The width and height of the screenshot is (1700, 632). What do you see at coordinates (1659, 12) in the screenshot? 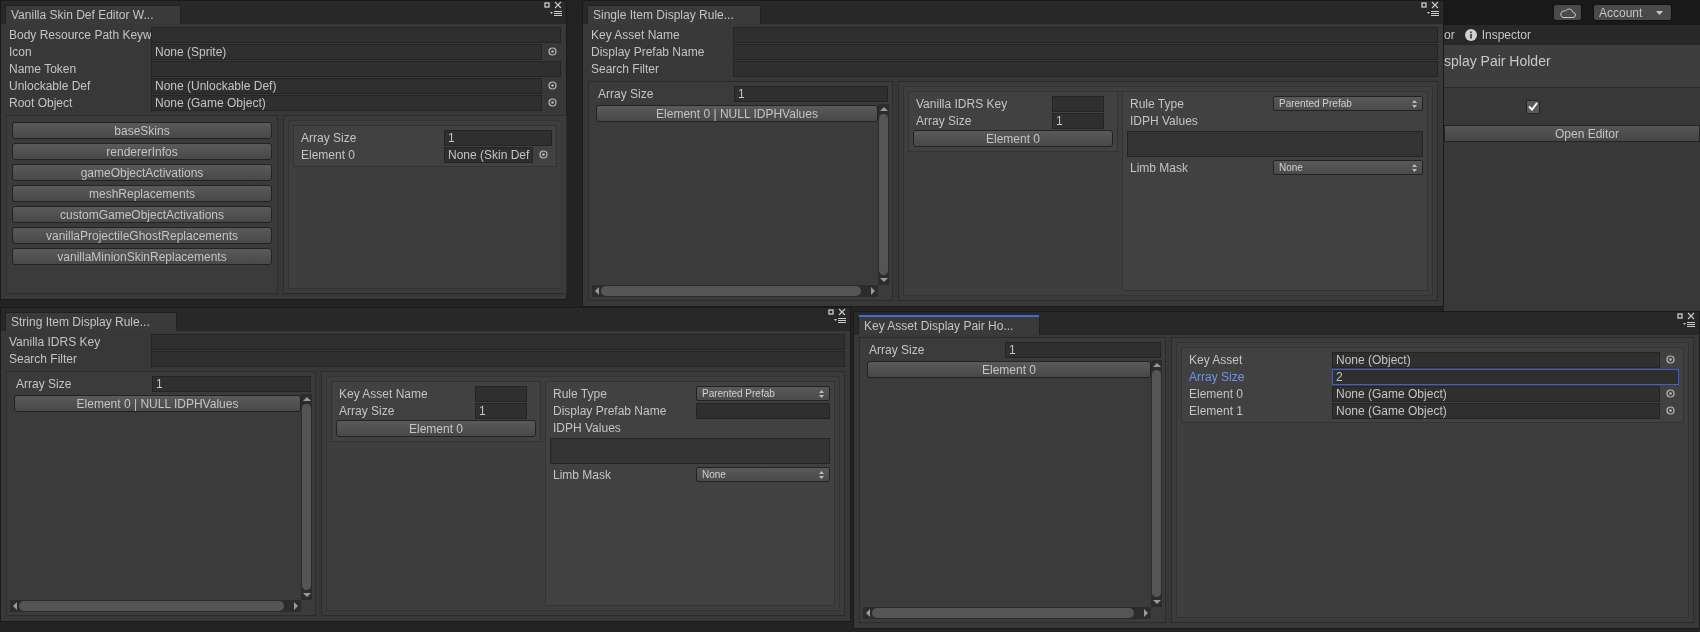
I see `caret-icon` at bounding box center [1659, 12].